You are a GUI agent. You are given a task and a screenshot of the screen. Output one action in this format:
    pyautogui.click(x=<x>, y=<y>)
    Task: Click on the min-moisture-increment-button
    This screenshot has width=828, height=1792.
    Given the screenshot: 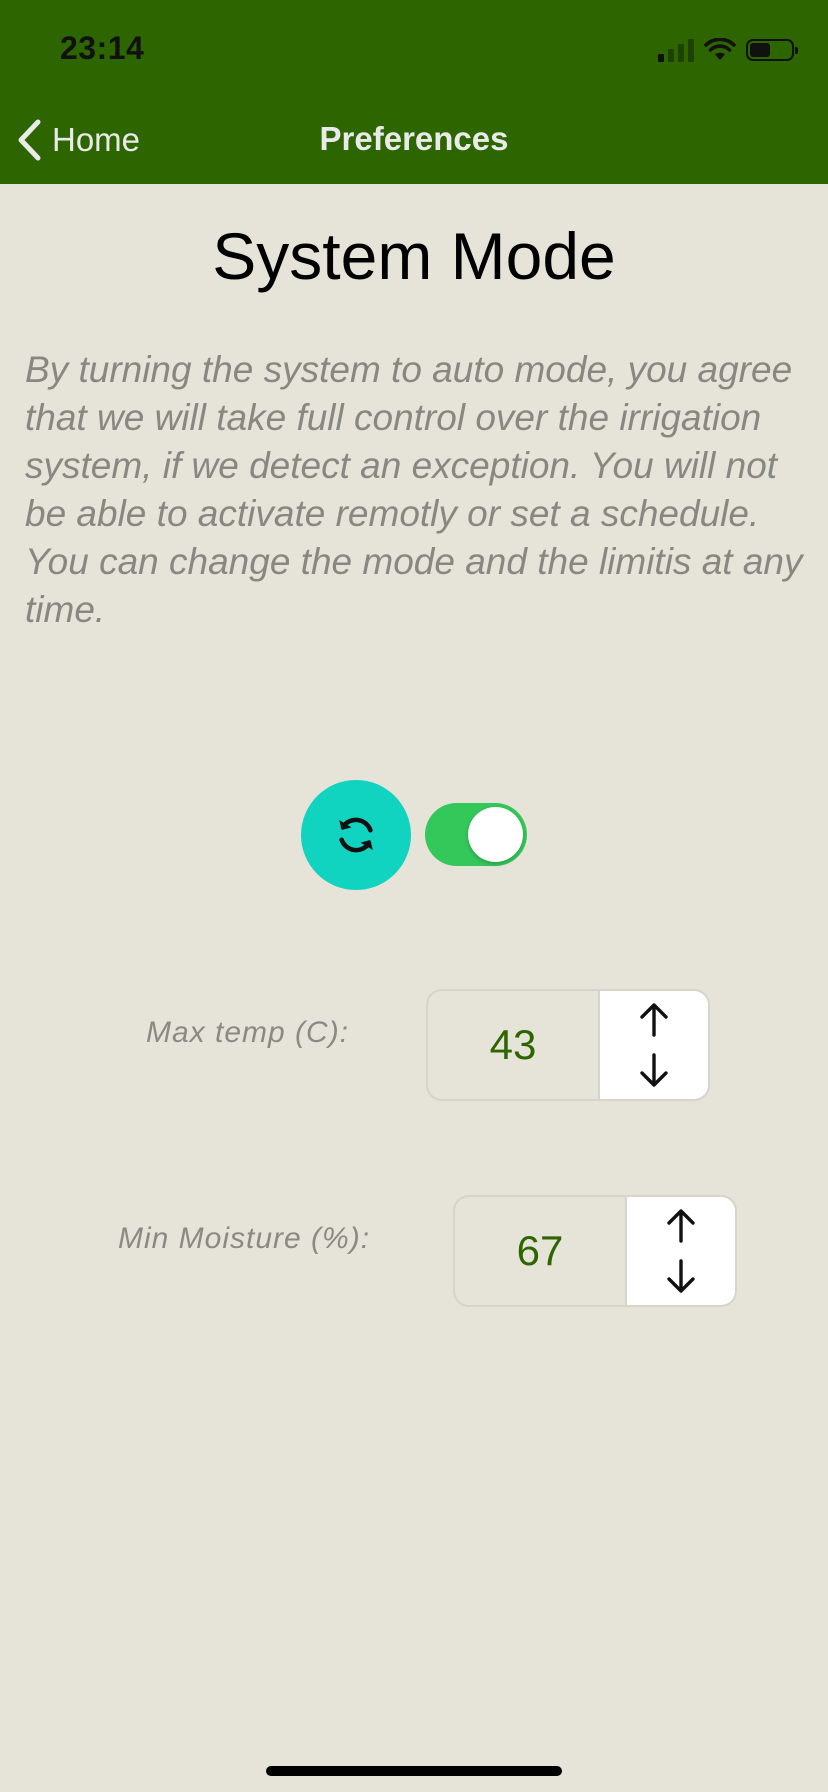 What is the action you would take?
    pyautogui.click(x=681, y=1226)
    